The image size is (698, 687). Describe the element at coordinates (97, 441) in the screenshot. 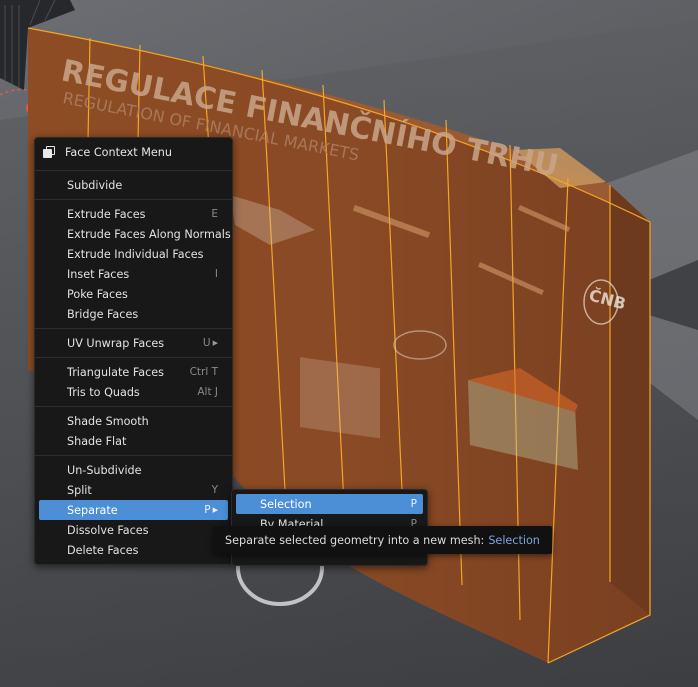

I see `menu-item-label: Shade Flat` at that location.